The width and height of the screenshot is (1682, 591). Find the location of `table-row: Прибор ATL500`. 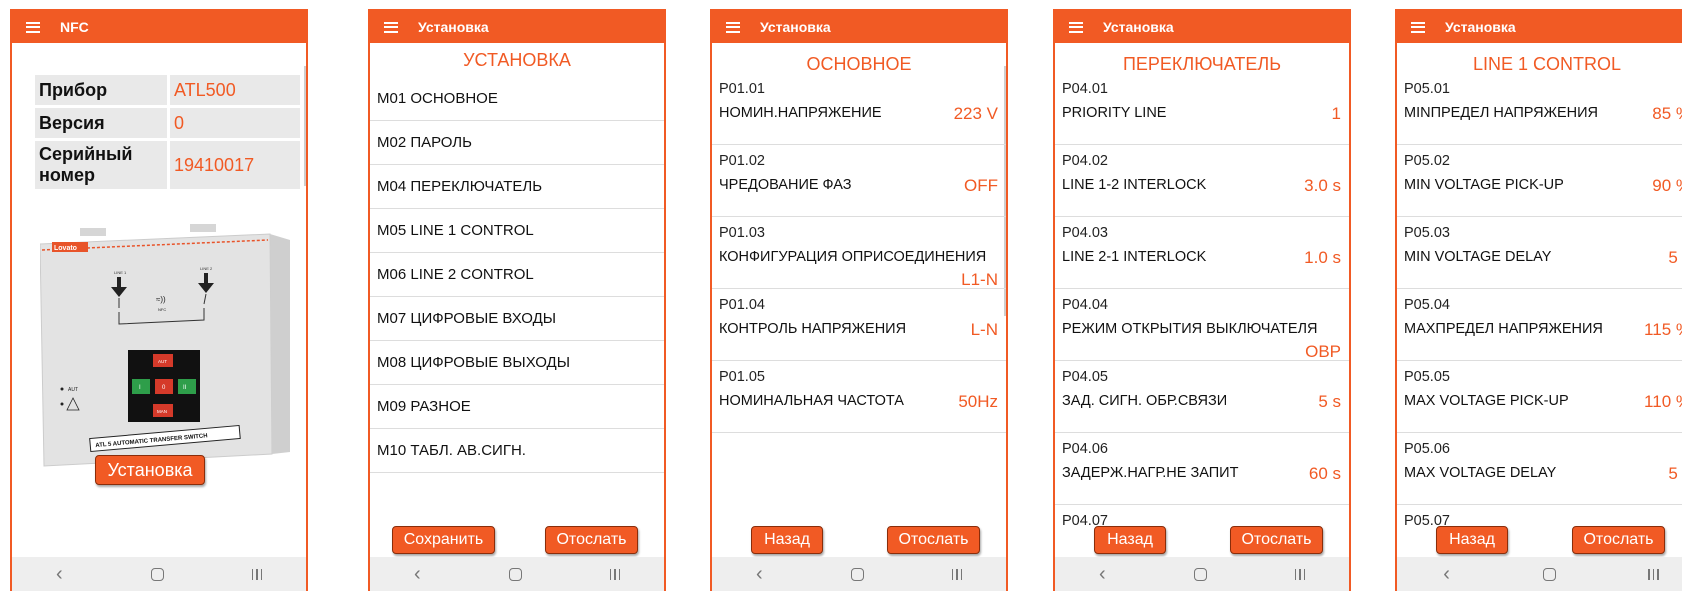

table-row: Прибор ATL500 is located at coordinates (167, 90).